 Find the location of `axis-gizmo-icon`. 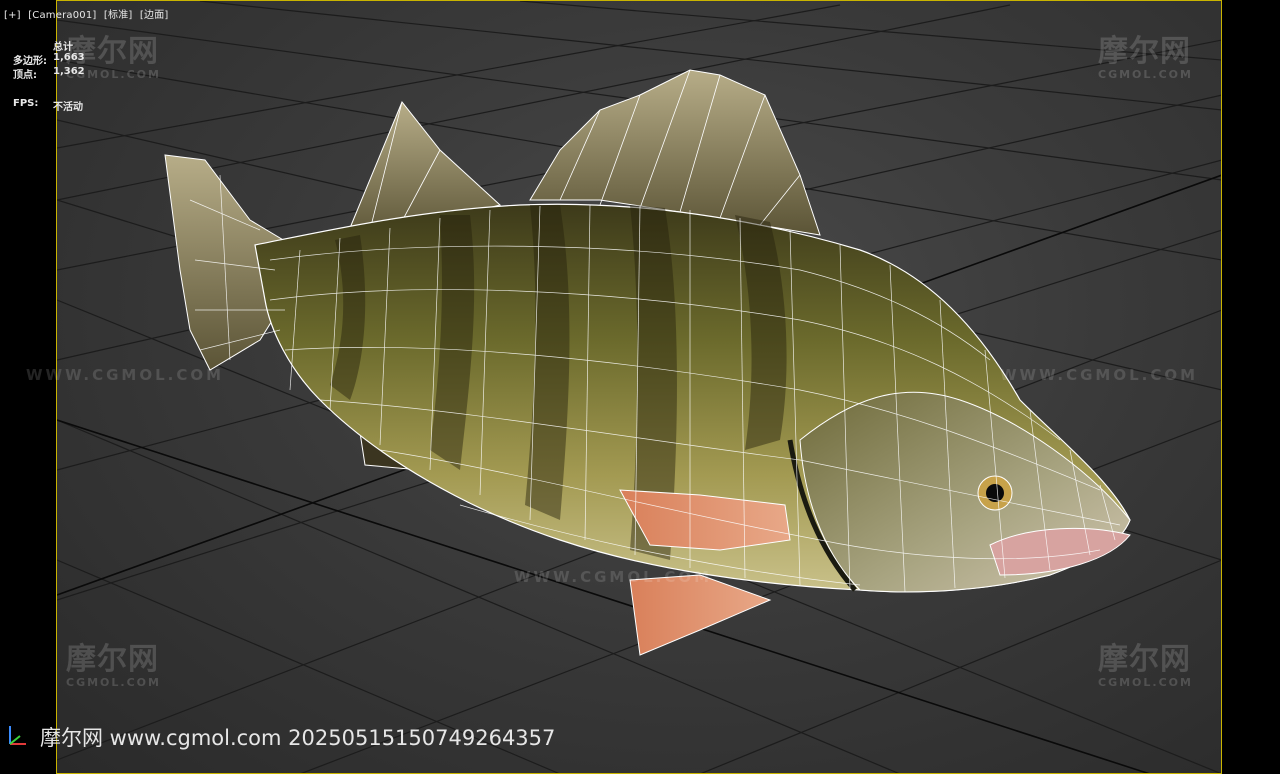

axis-gizmo-icon is located at coordinates (17, 735).